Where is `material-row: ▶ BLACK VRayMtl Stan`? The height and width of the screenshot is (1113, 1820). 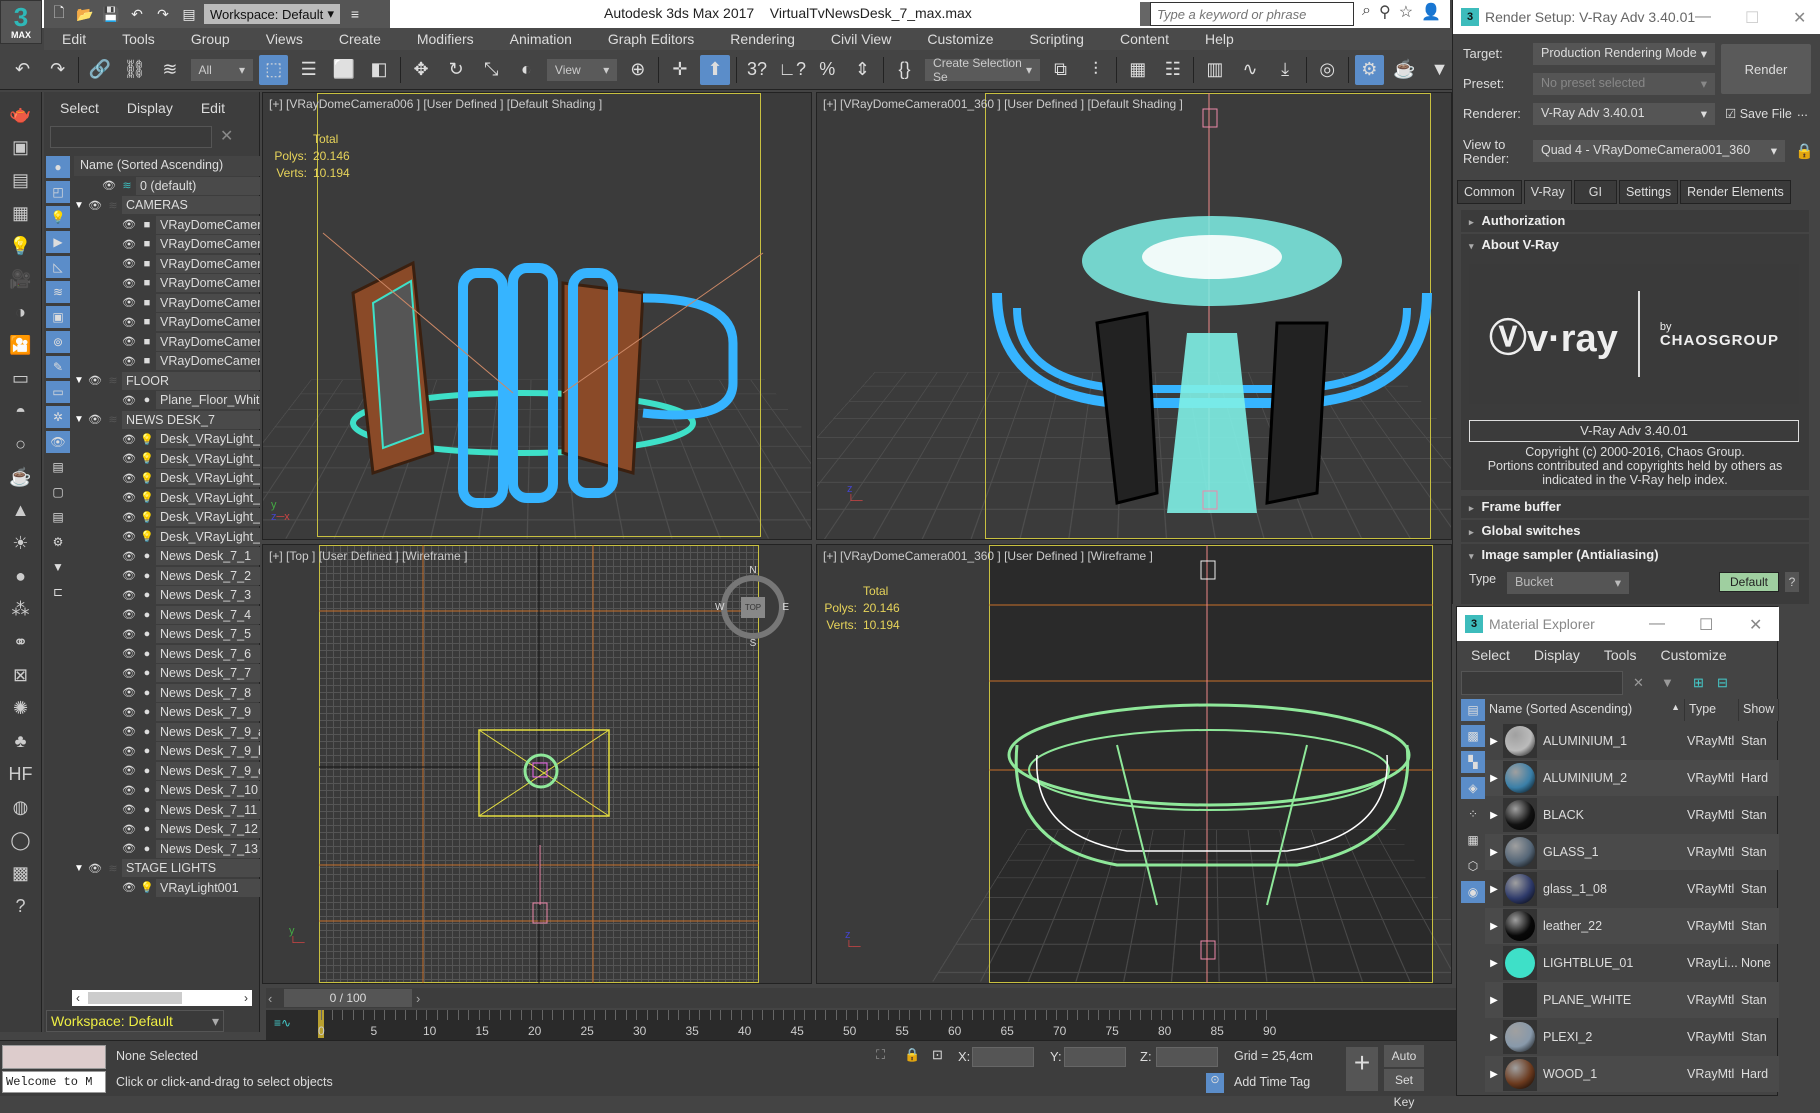 material-row: ▶ BLACK VRayMtl Stan is located at coordinates (1632, 815).